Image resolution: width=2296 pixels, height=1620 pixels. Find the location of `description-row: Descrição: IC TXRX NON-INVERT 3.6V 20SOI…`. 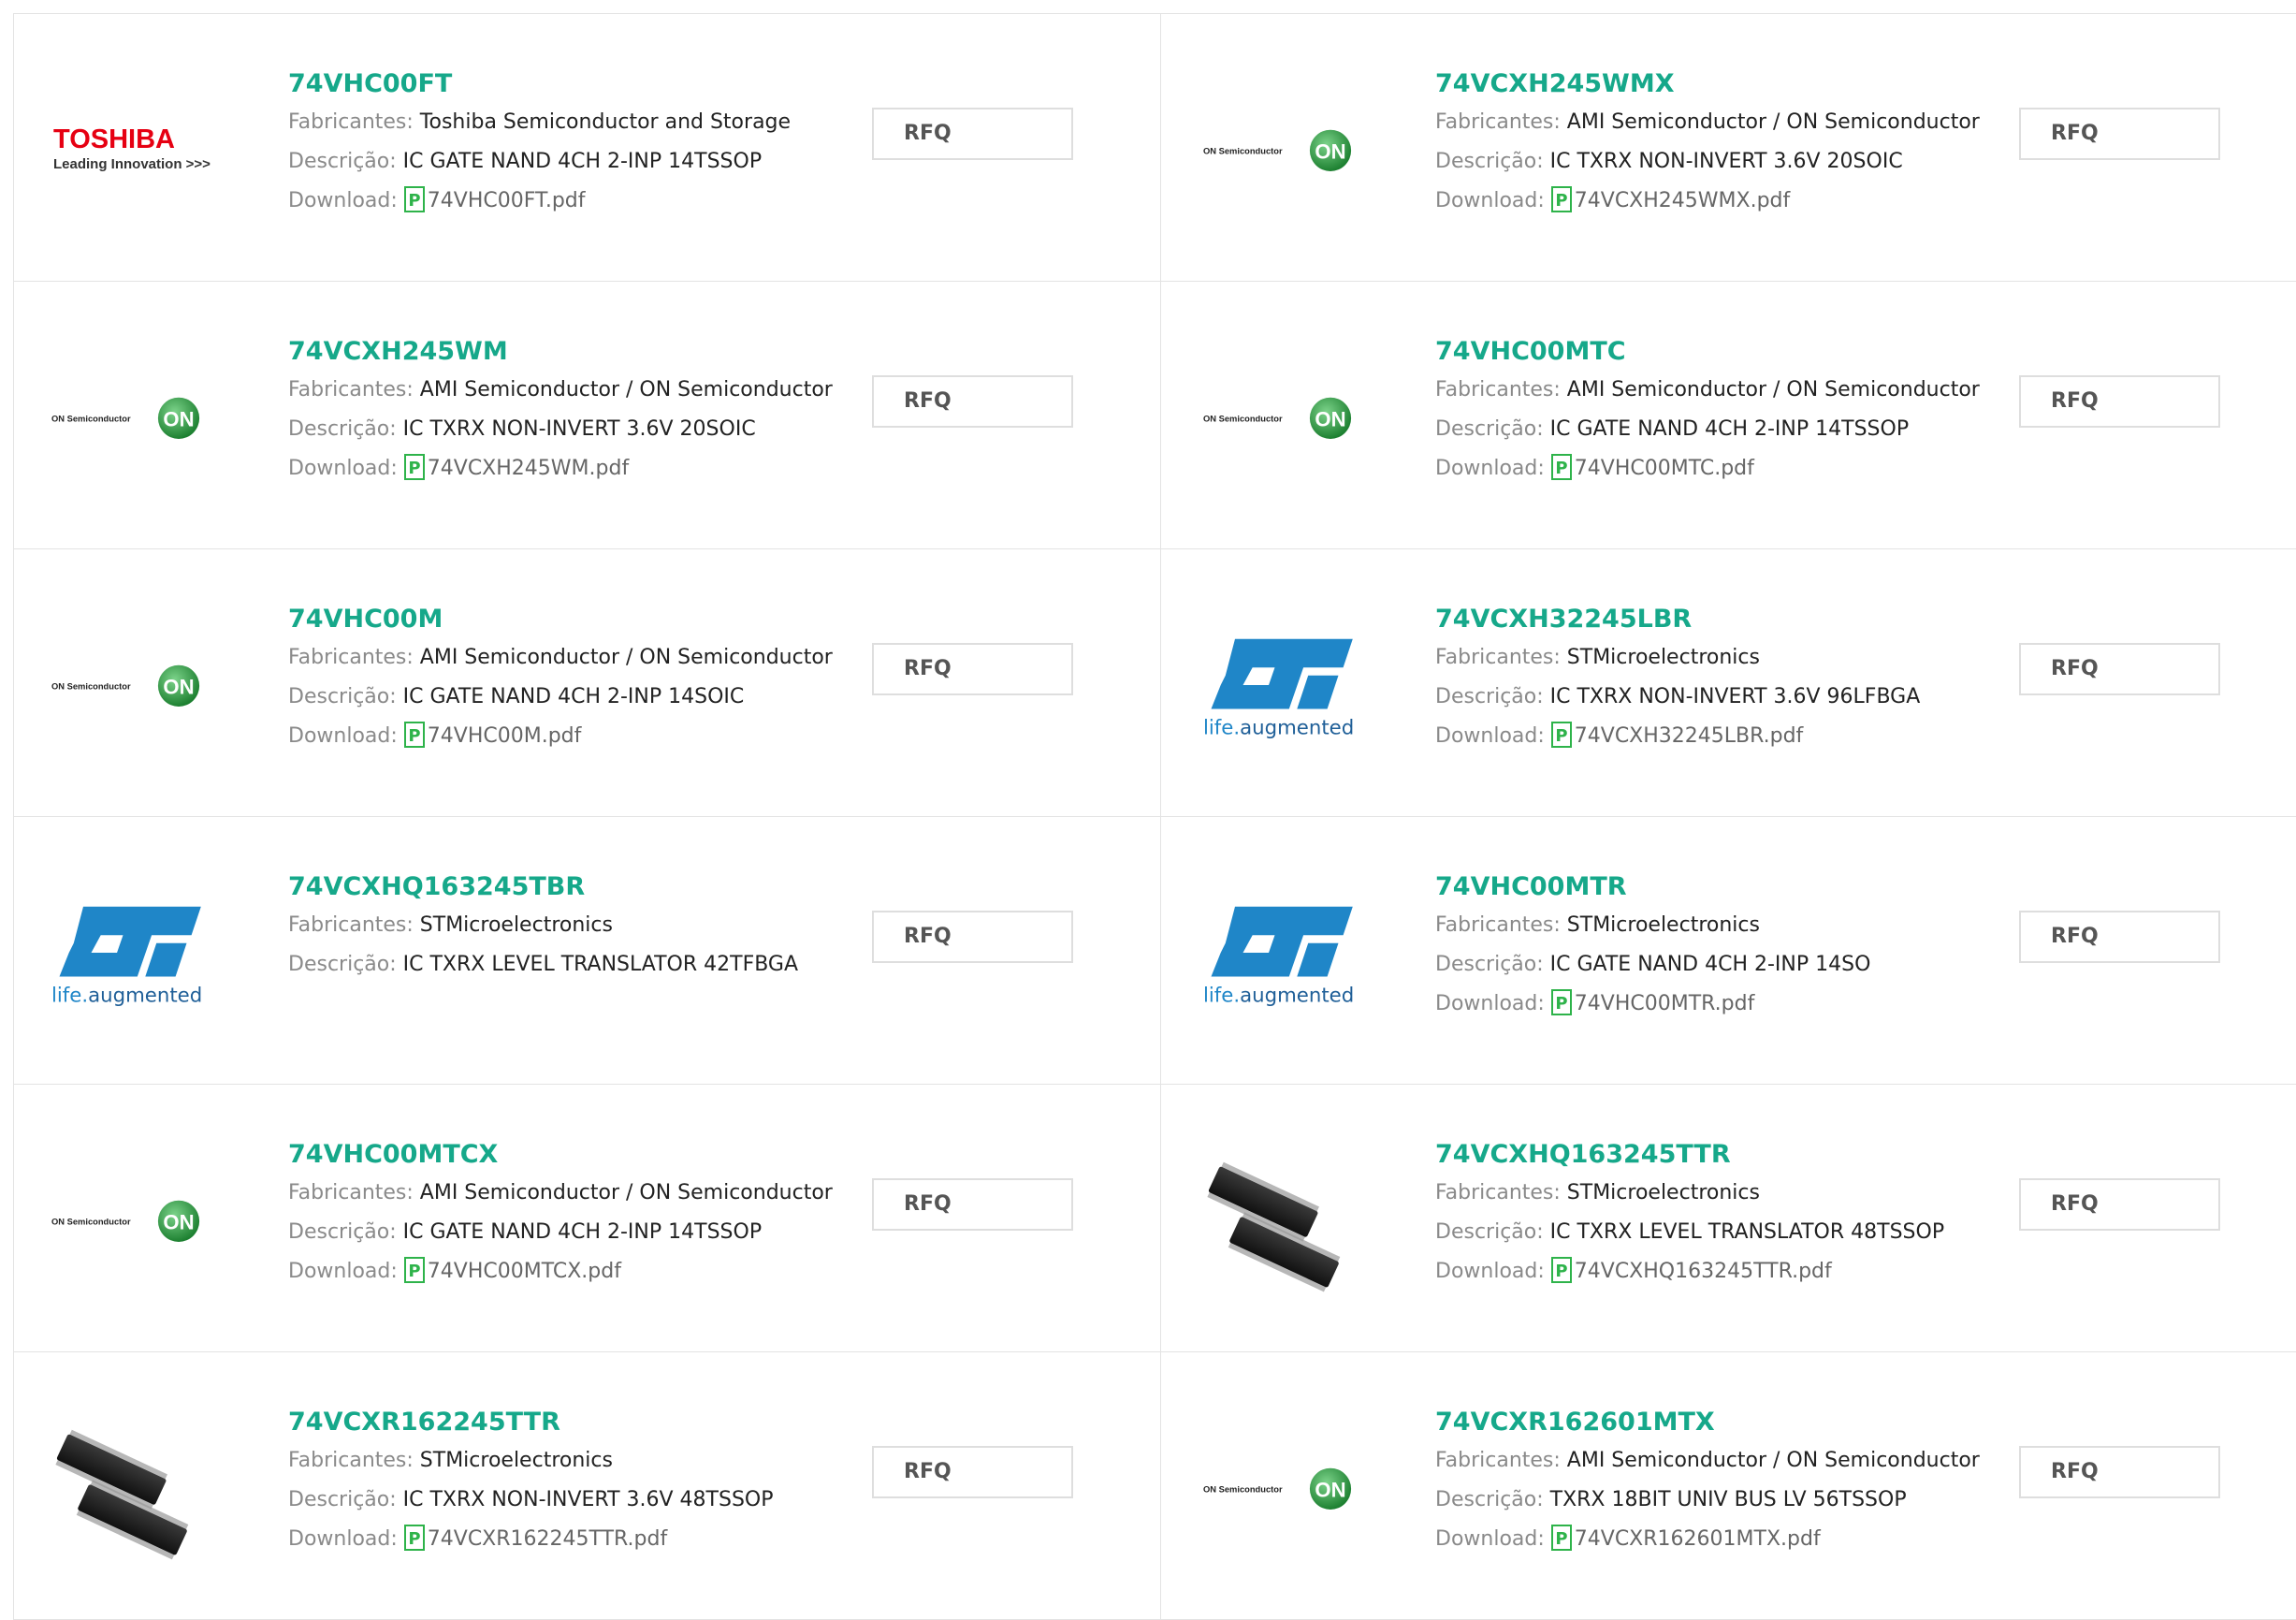

description-row: Descrição: IC TXRX NON-INVERT 3.6V 20SOI… is located at coordinates (1707, 162).